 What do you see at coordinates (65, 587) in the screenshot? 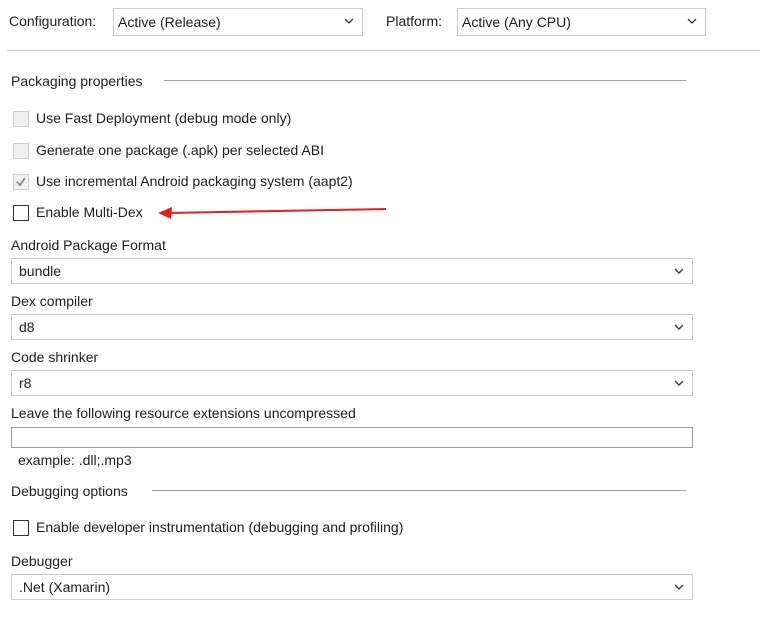
I see `debugger-value: .Net (Xamarin)` at bounding box center [65, 587].